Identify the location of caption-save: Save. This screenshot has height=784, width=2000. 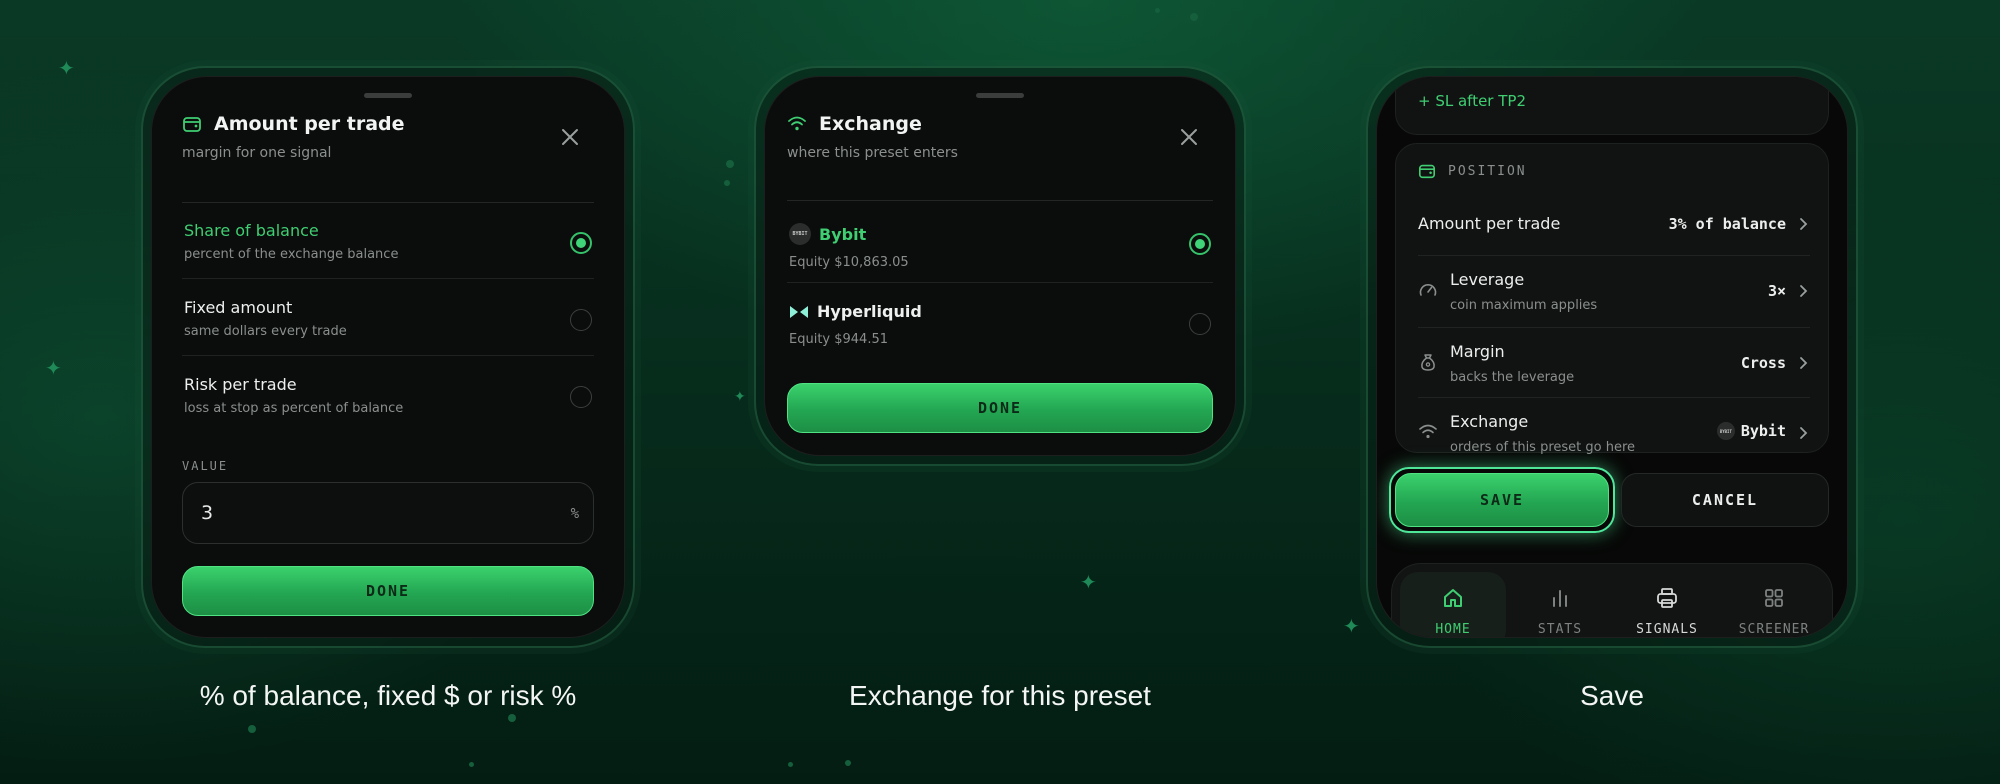
(1612, 695).